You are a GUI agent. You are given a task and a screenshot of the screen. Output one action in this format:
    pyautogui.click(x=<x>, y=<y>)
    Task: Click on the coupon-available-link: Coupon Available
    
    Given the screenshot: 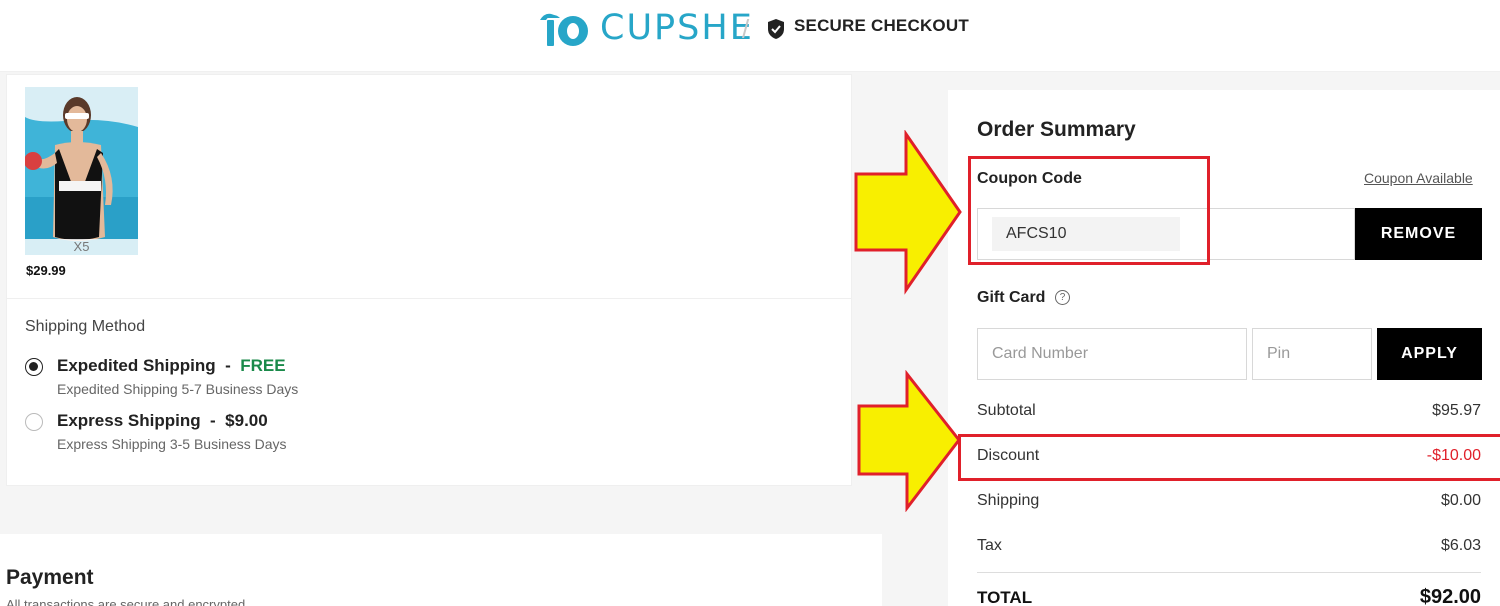 What is the action you would take?
    pyautogui.click(x=1418, y=178)
    